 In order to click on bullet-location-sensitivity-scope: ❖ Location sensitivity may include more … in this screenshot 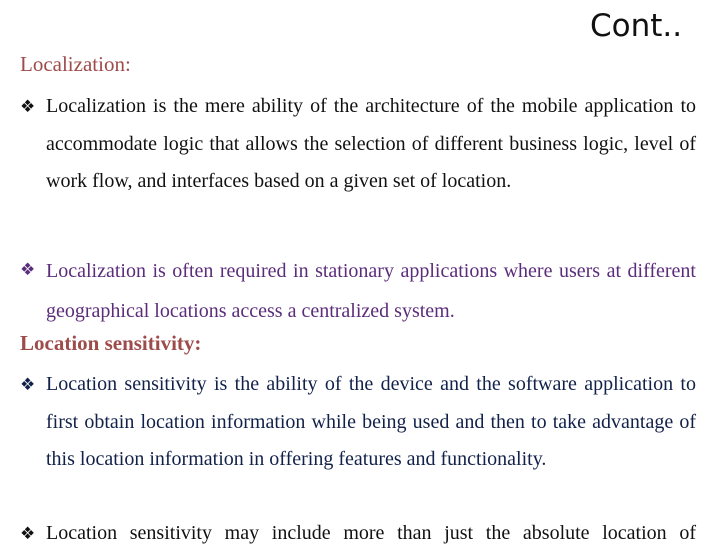, I will do `click(358, 534)`.